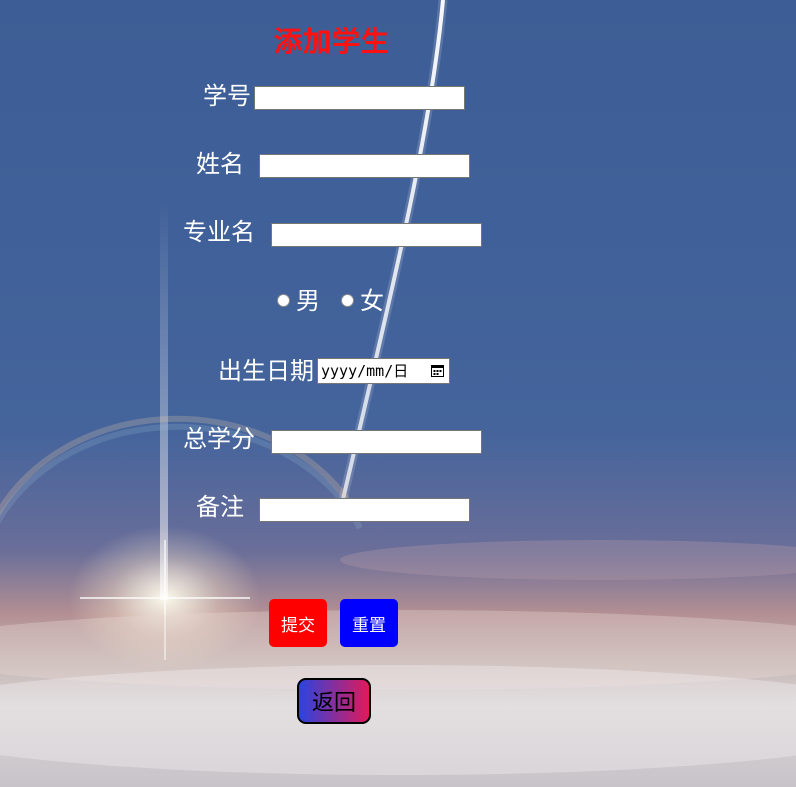  I want to click on birthdate-label: 出生日期, so click(266, 371).